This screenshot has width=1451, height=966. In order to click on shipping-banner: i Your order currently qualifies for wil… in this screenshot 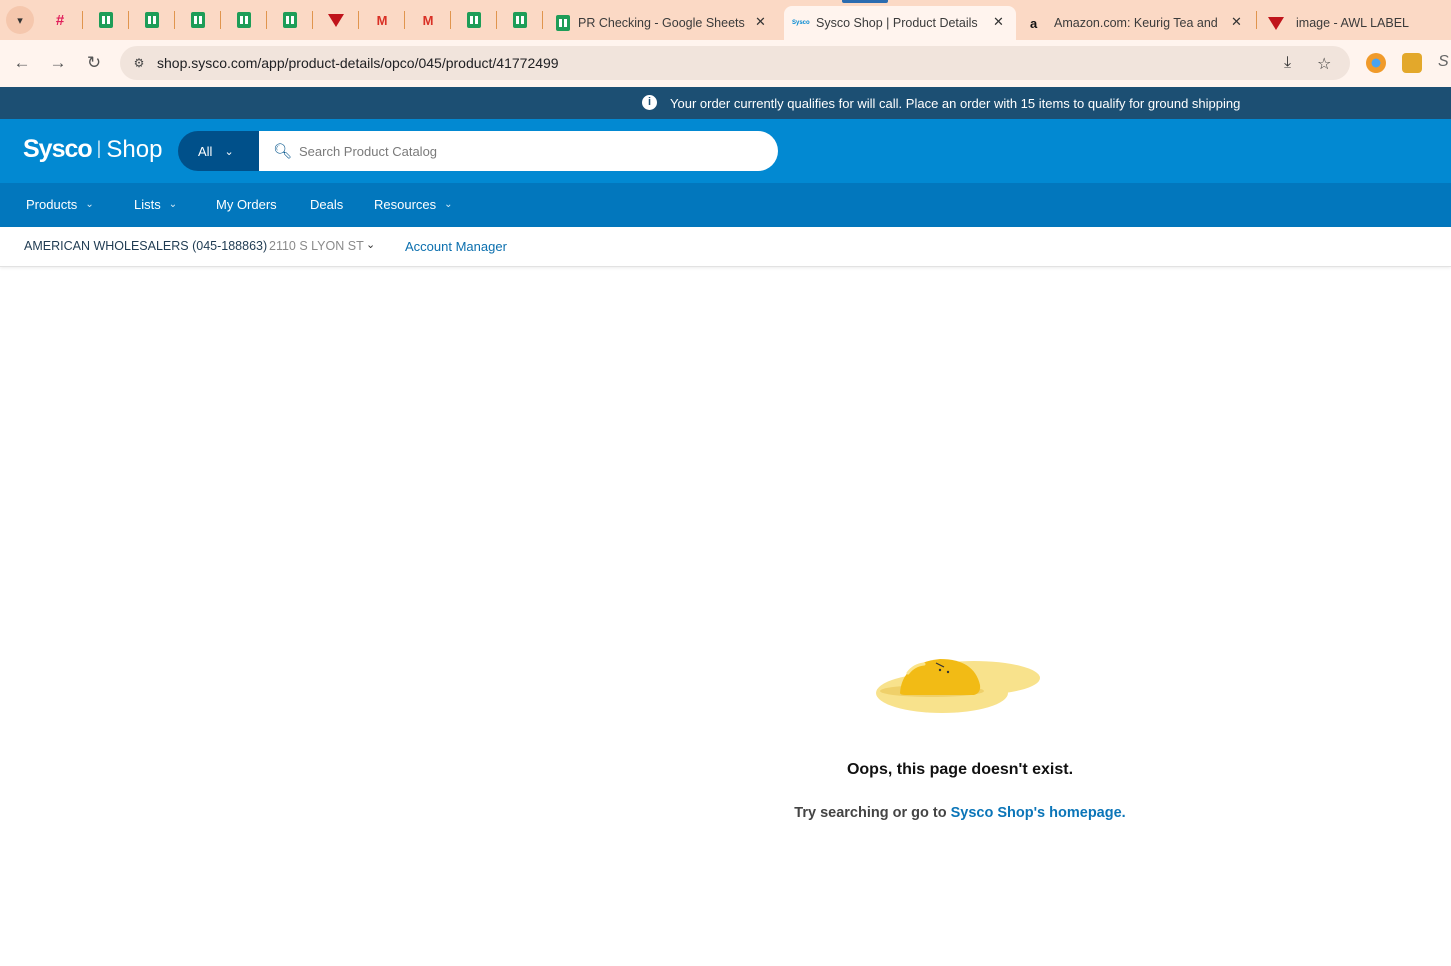, I will do `click(725, 103)`.